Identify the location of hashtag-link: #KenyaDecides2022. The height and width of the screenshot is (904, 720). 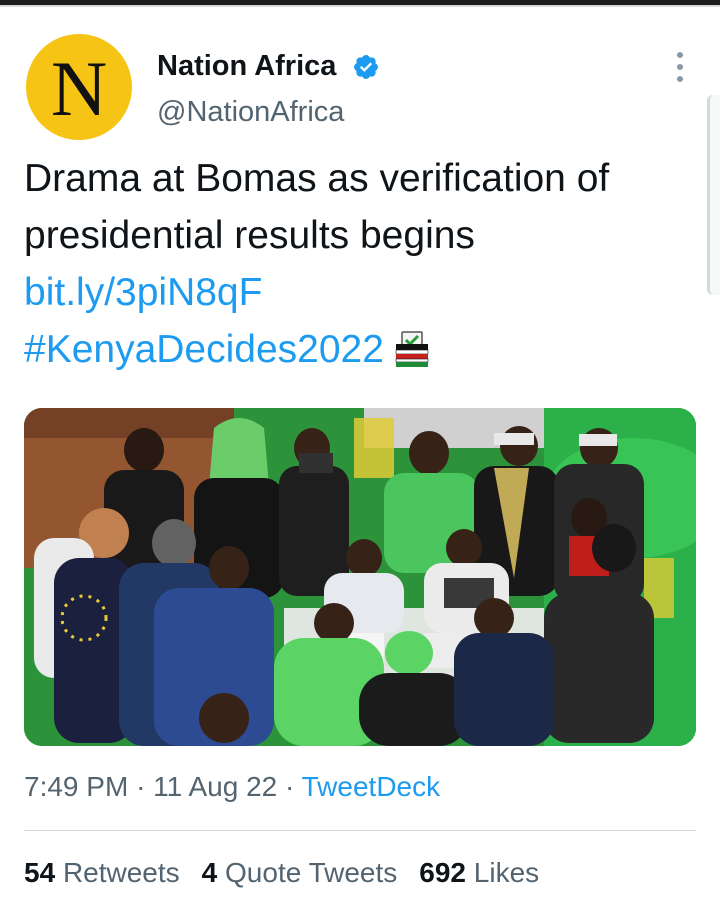
(204, 349).